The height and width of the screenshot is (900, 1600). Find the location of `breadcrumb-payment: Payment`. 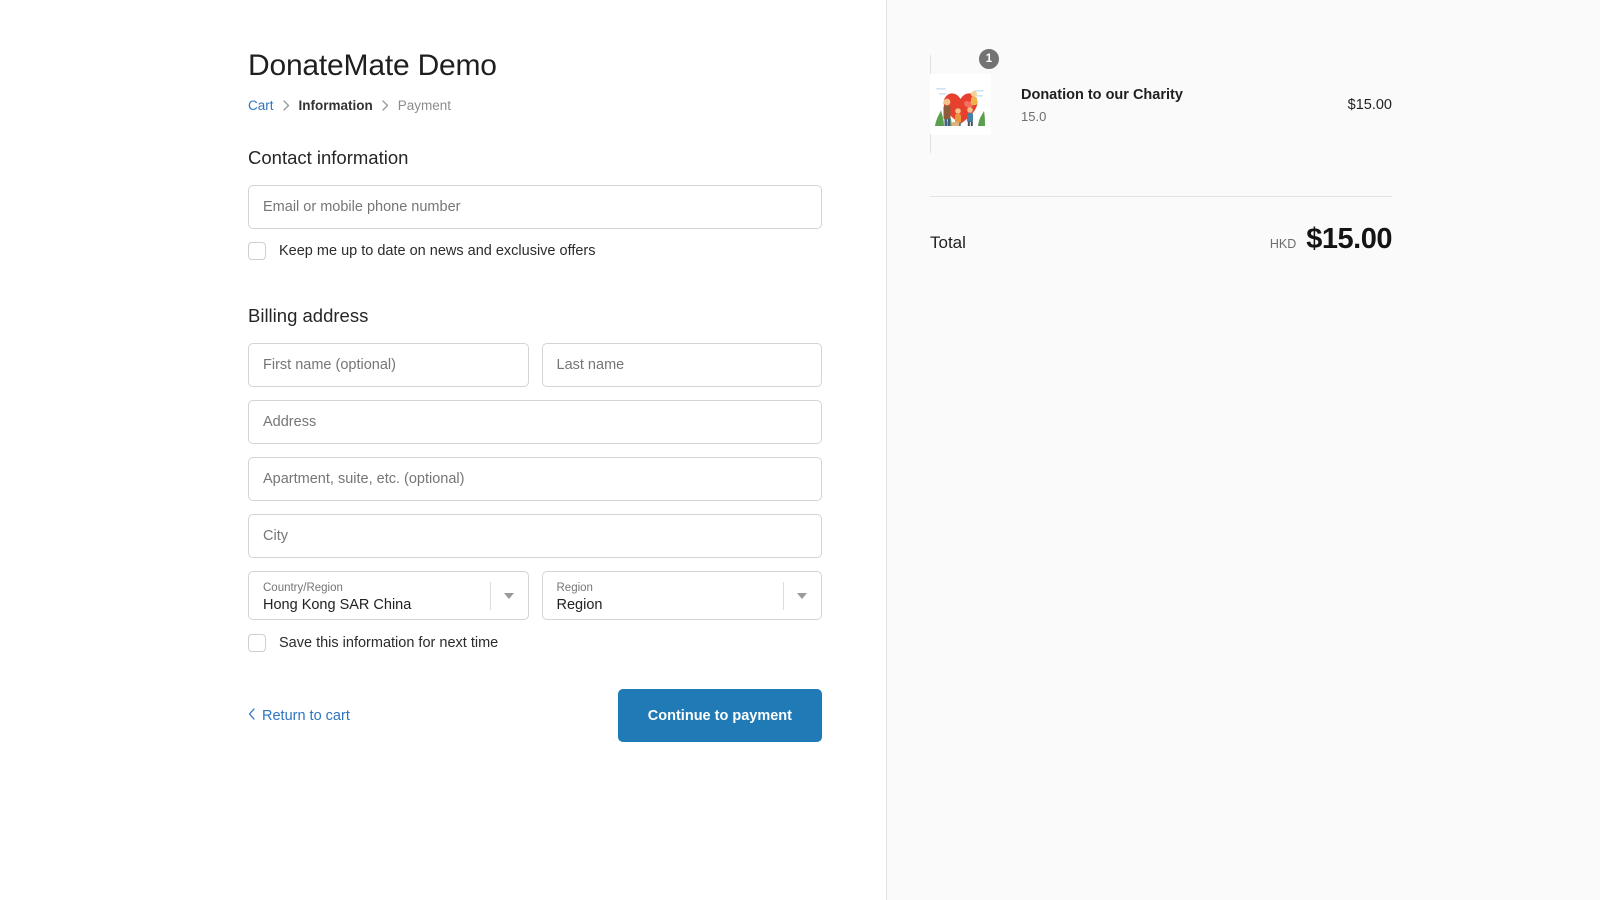

breadcrumb-payment: Payment is located at coordinates (424, 105).